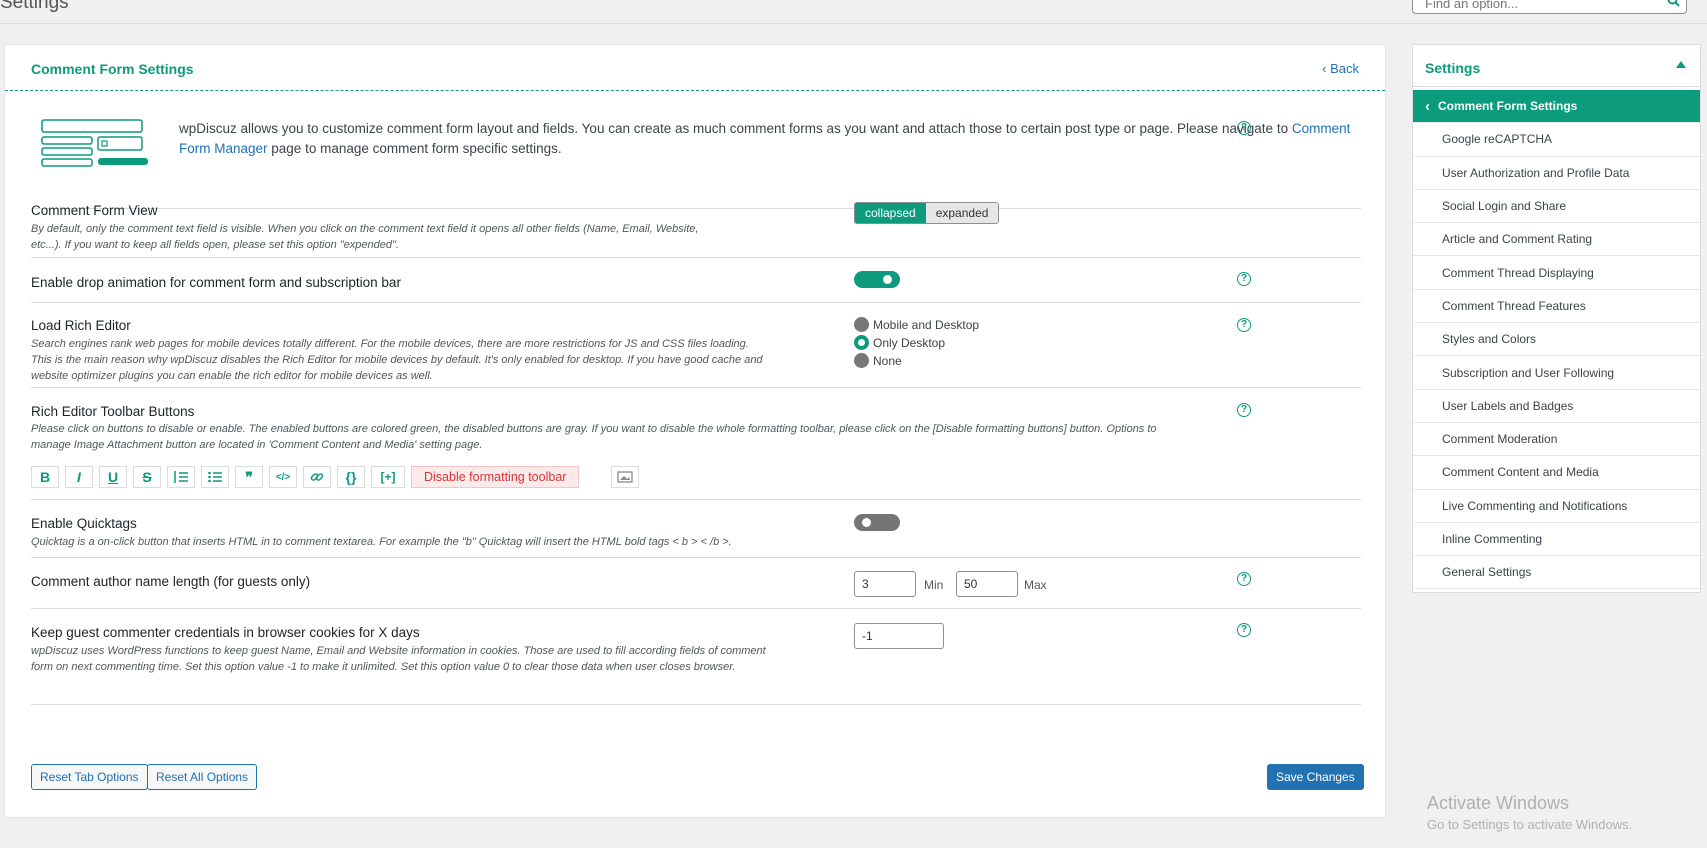  I want to click on sidebar-item: Comment Moderation, so click(1556, 440).